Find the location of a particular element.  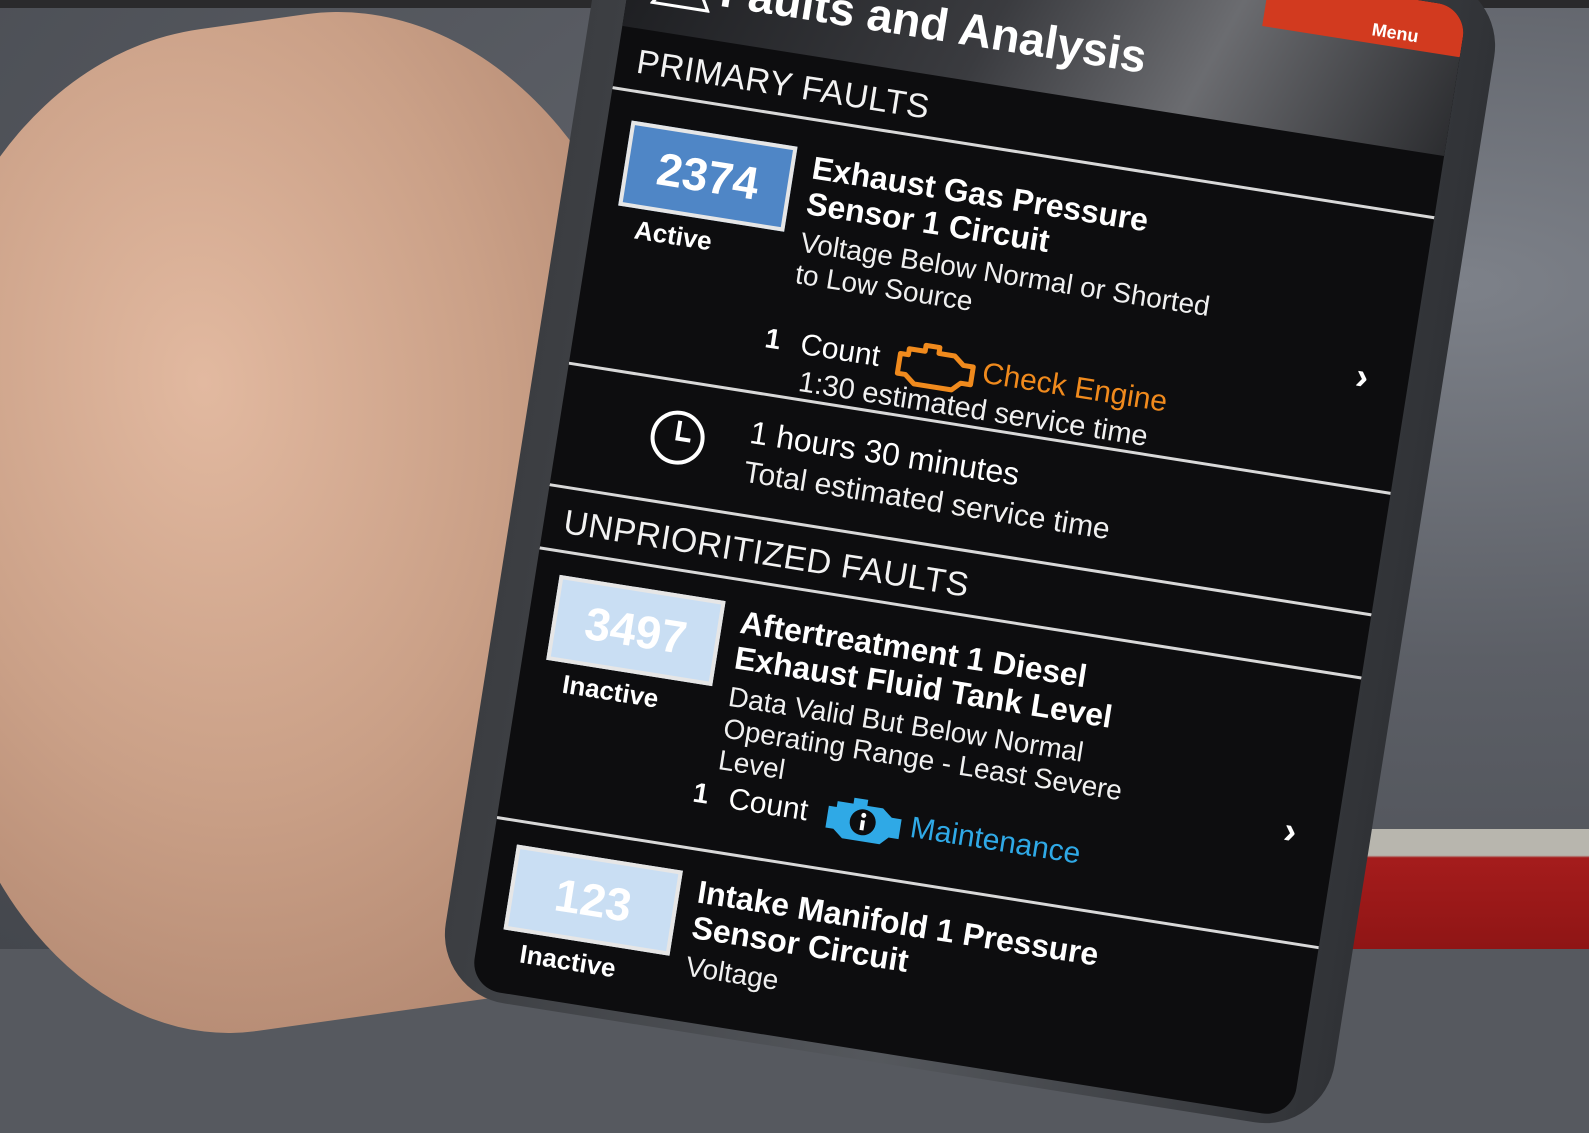

fault-count-label: Count is located at coordinates (768, 805).